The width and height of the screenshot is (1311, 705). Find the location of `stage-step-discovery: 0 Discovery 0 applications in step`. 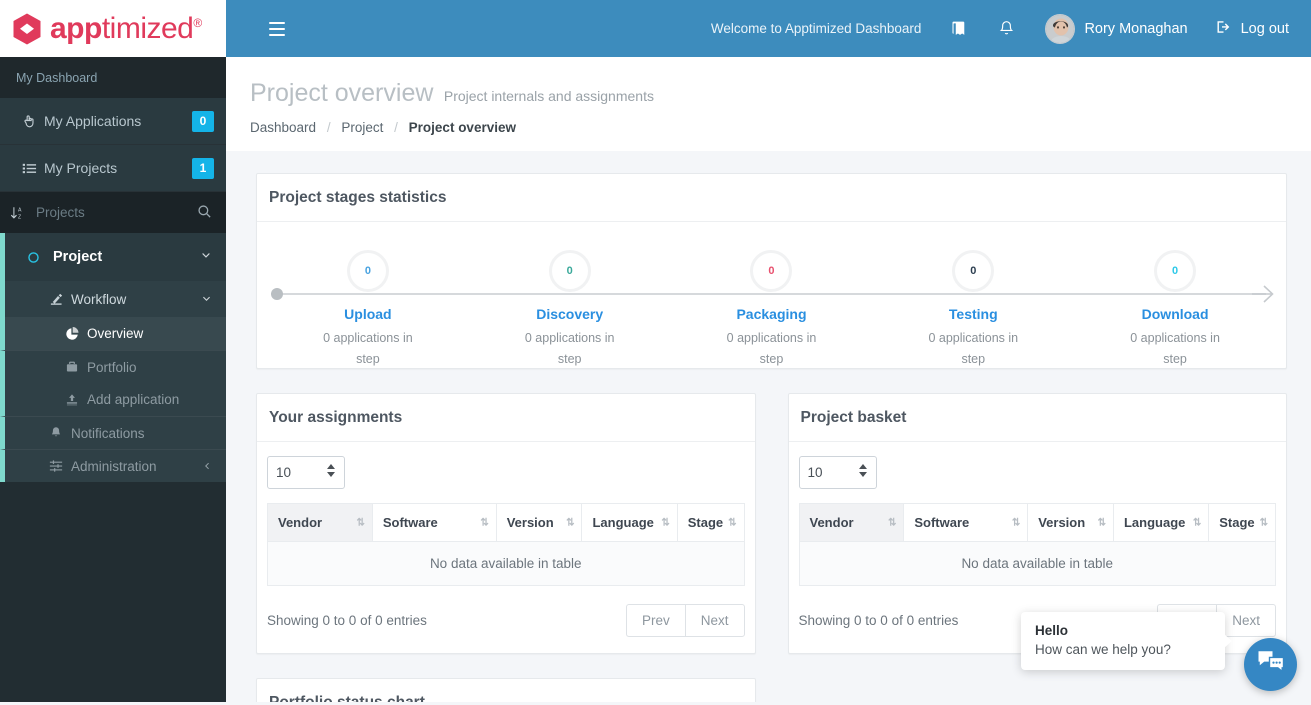

stage-step-discovery: 0 Discovery 0 applications in step is located at coordinates (570, 310).